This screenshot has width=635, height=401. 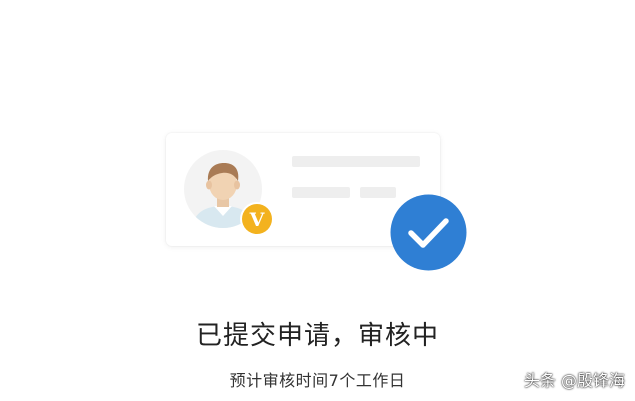 What do you see at coordinates (356, 161) in the screenshot?
I see `placeholder-line-name` at bounding box center [356, 161].